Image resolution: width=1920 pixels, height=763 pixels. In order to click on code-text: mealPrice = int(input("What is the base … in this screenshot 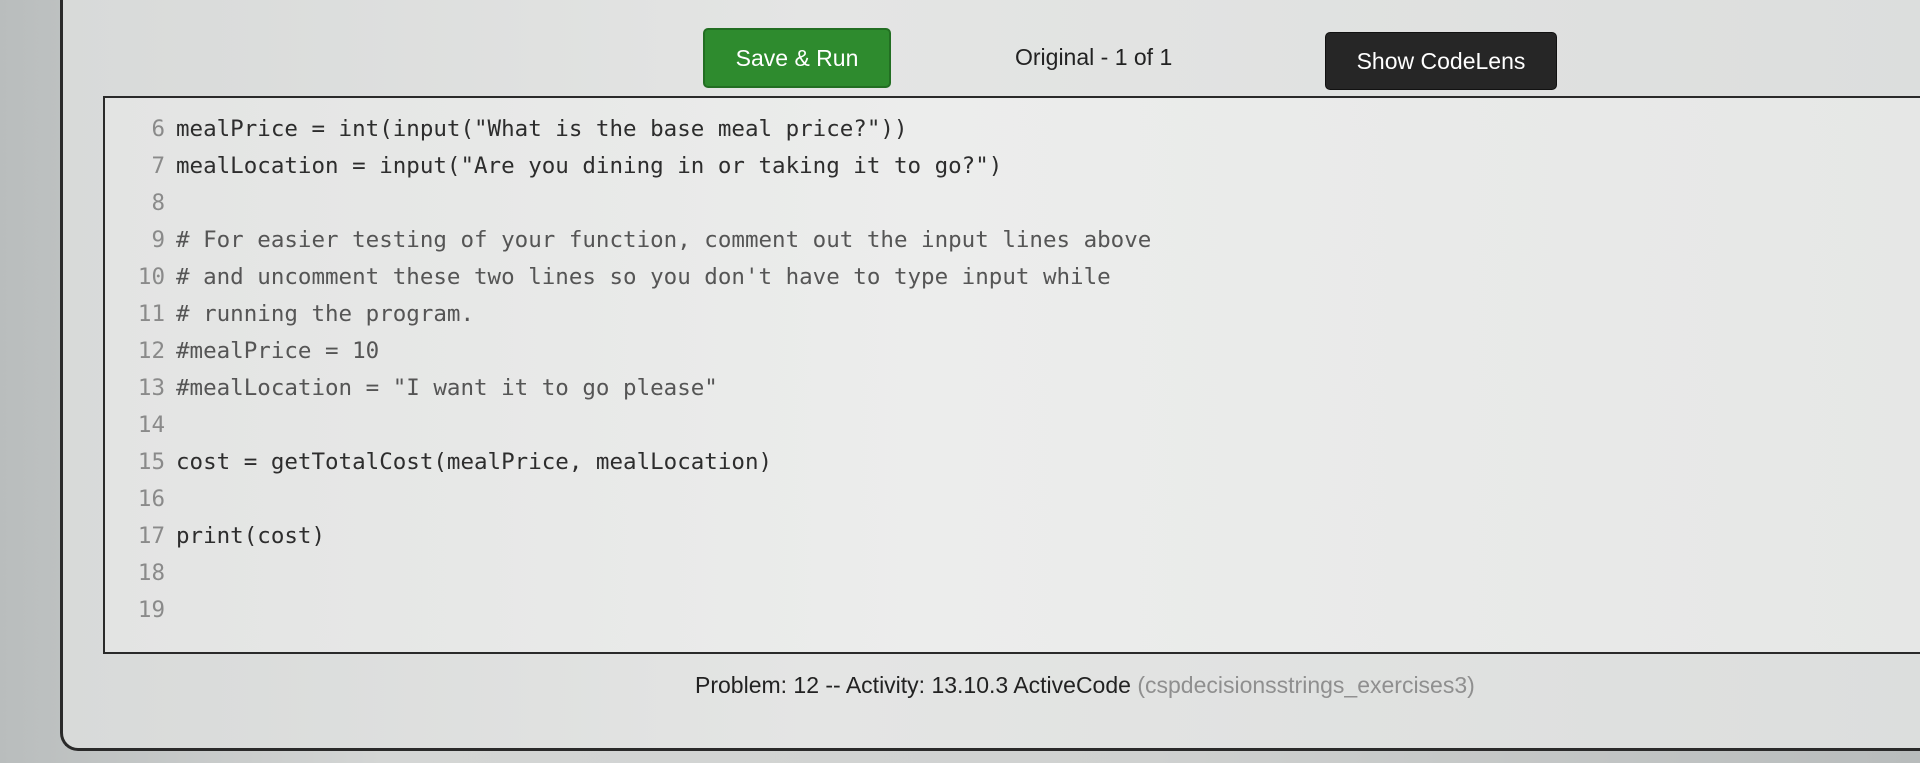, I will do `click(542, 129)`.